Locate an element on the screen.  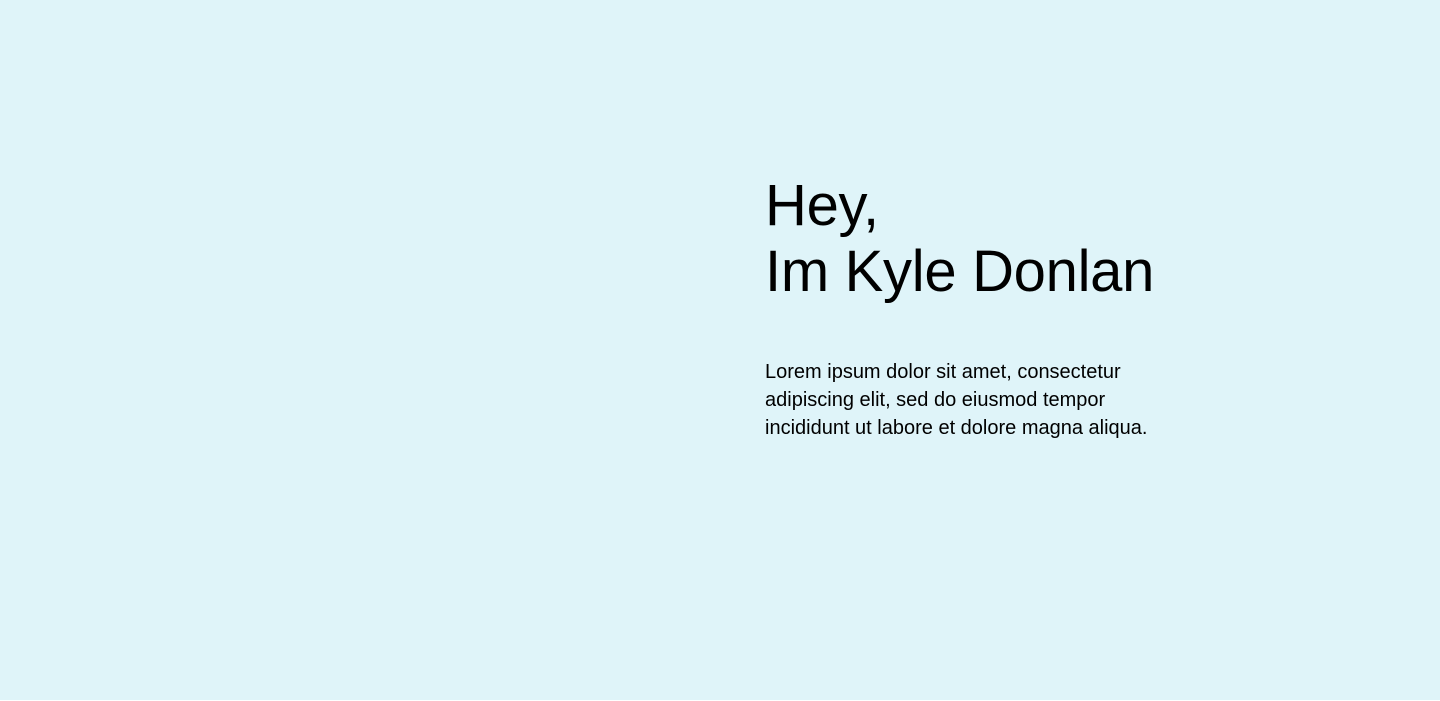
hero-greeting: Hey, is located at coordinates (822, 205).